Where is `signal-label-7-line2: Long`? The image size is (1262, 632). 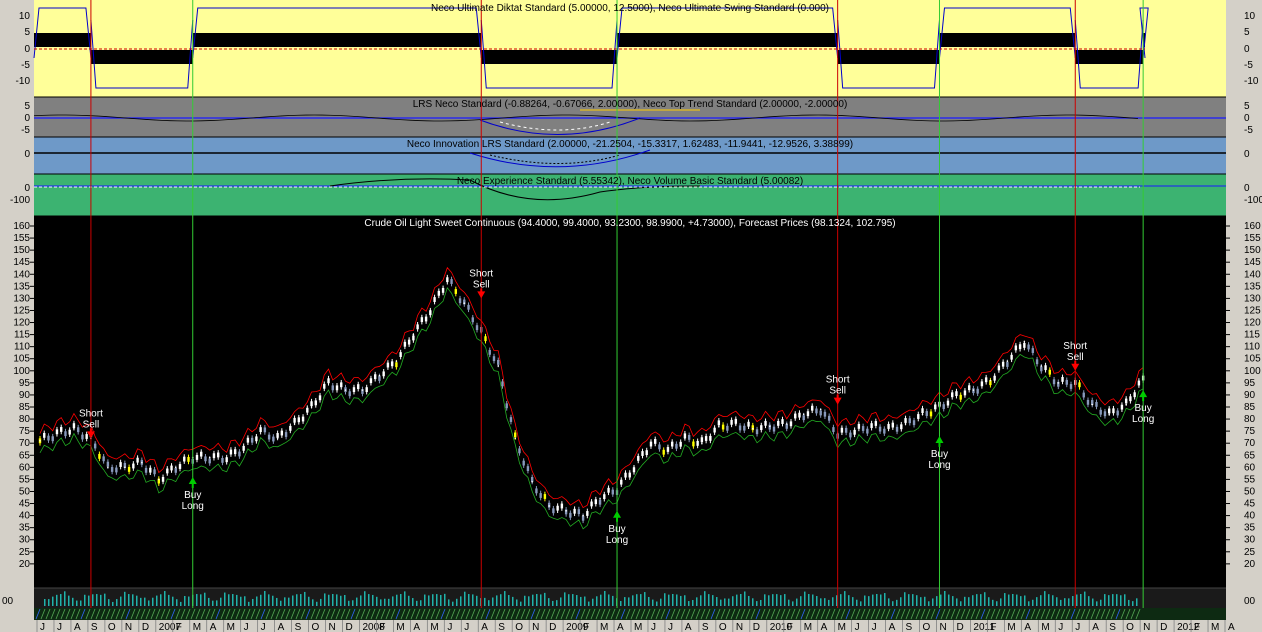 signal-label-7-line2: Long is located at coordinates (1143, 419).